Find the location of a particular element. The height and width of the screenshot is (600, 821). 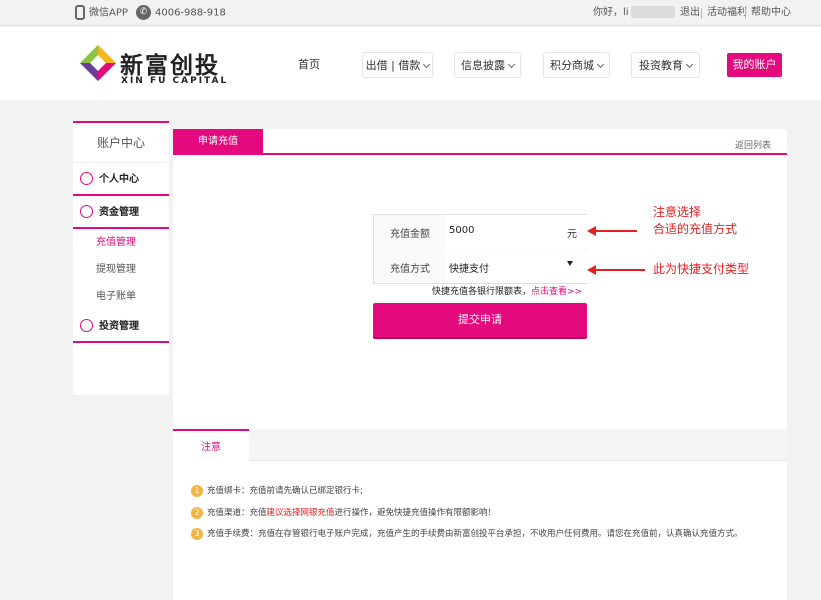

amount-value: 5000 is located at coordinates (462, 230).